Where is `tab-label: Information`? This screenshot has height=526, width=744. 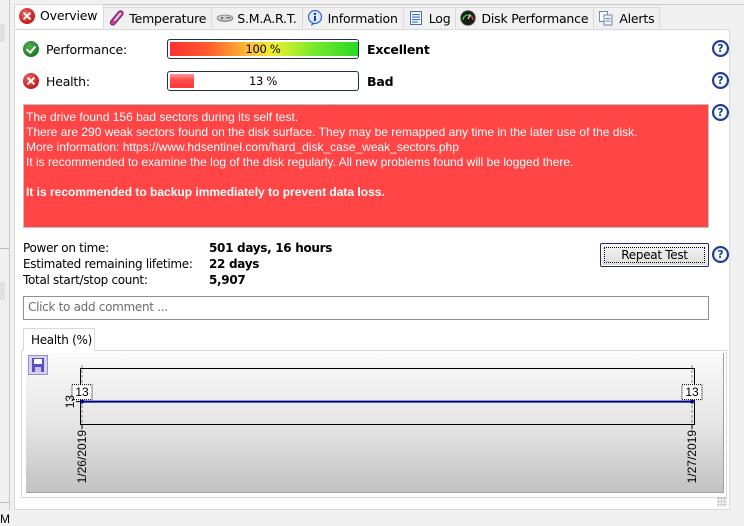
tab-label: Information is located at coordinates (362, 18).